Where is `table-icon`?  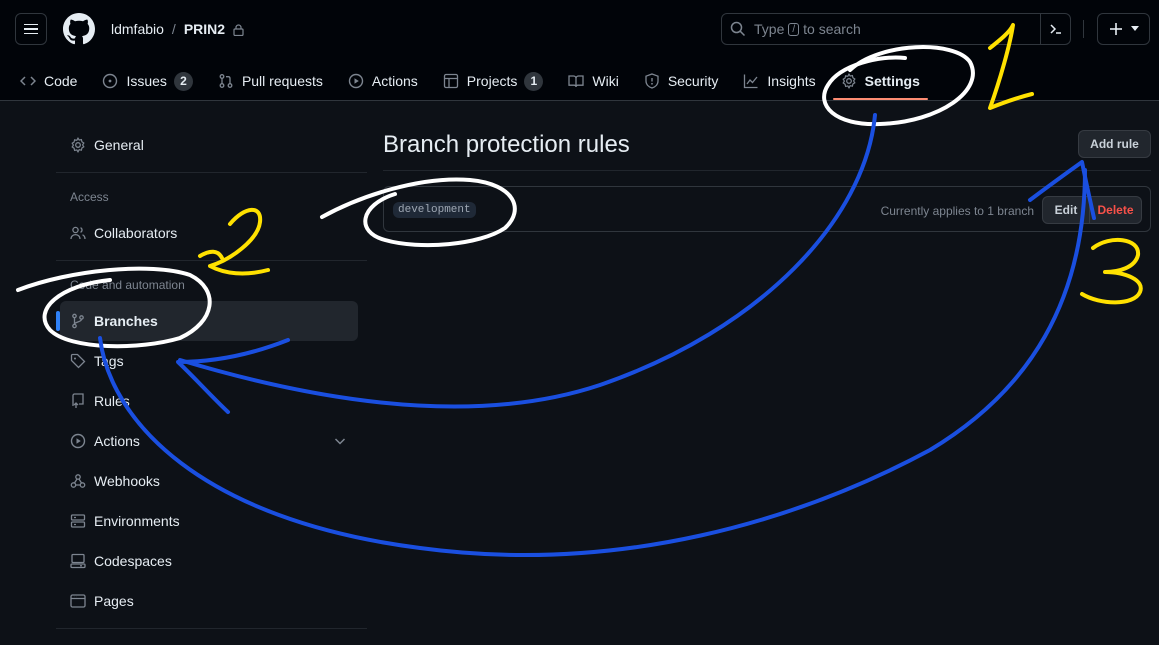 table-icon is located at coordinates (450, 81).